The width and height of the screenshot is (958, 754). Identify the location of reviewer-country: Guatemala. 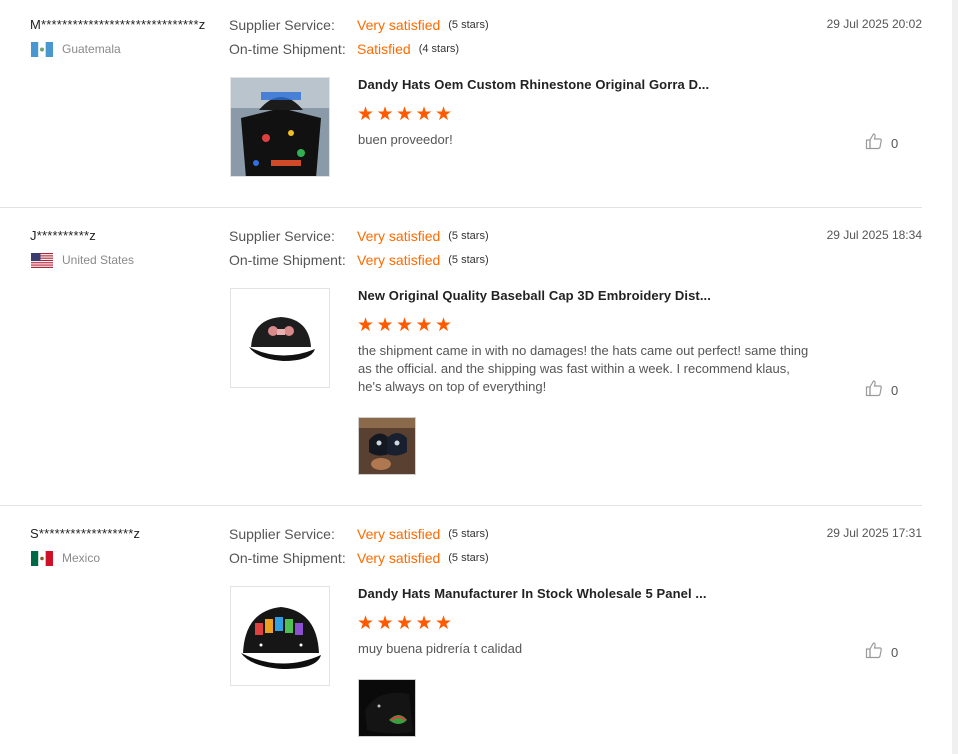
(76, 49).